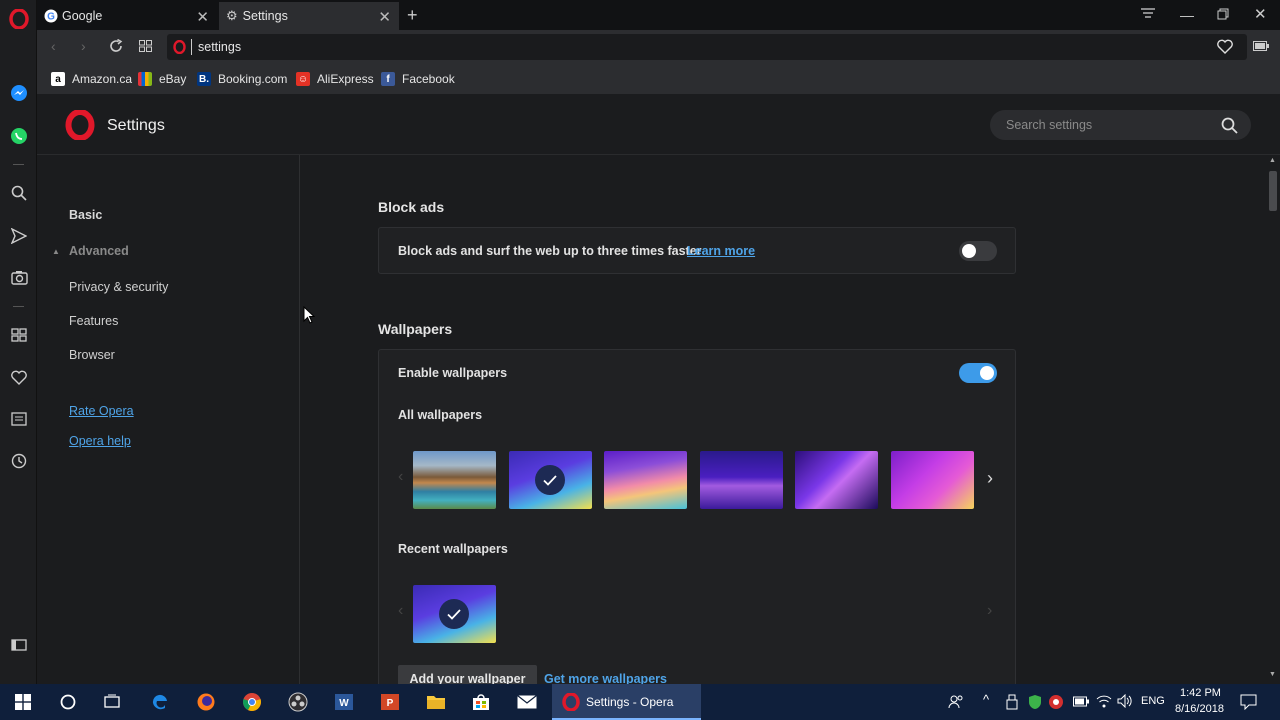 Image resolution: width=1280 pixels, height=720 pixels. Describe the element at coordinates (206, 702) in the screenshot. I see `firefox-icon` at that location.